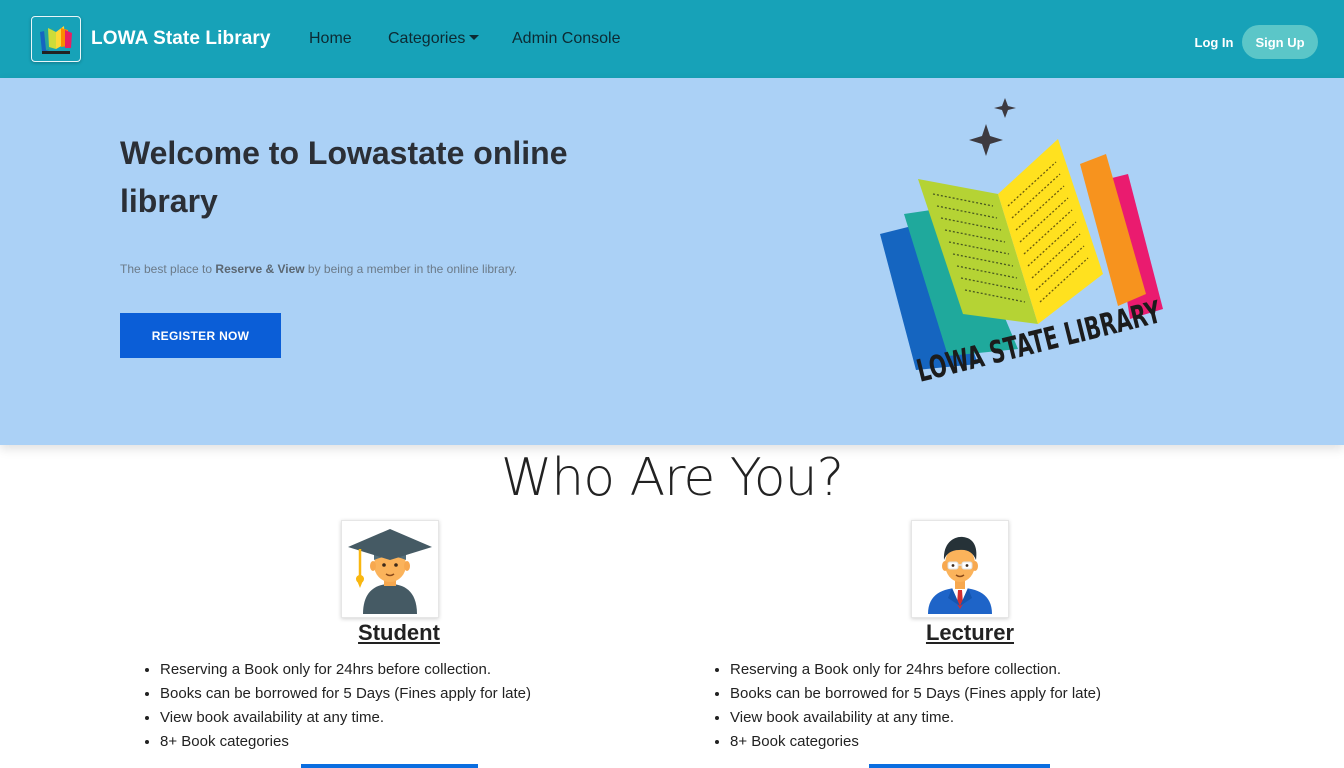  I want to click on student-action-button, so click(389, 766).